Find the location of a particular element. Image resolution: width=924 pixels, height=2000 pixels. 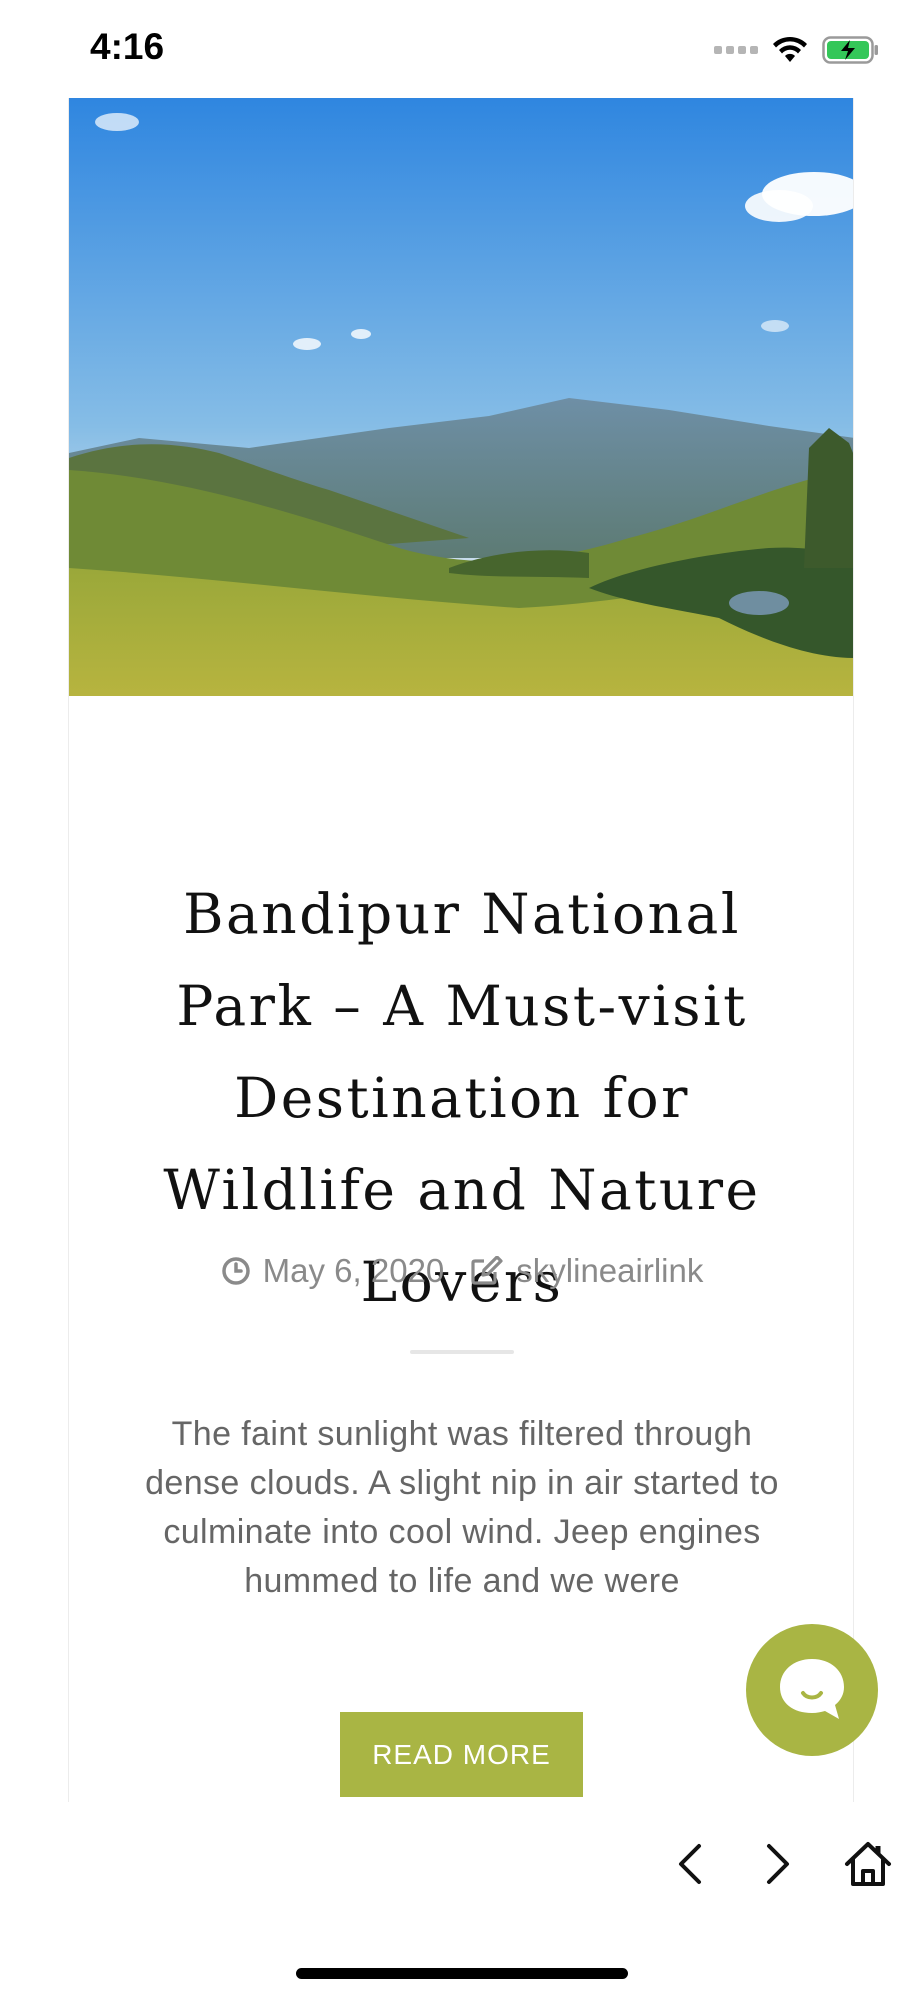

status-bar: 4:16 is located at coordinates (462, 49).